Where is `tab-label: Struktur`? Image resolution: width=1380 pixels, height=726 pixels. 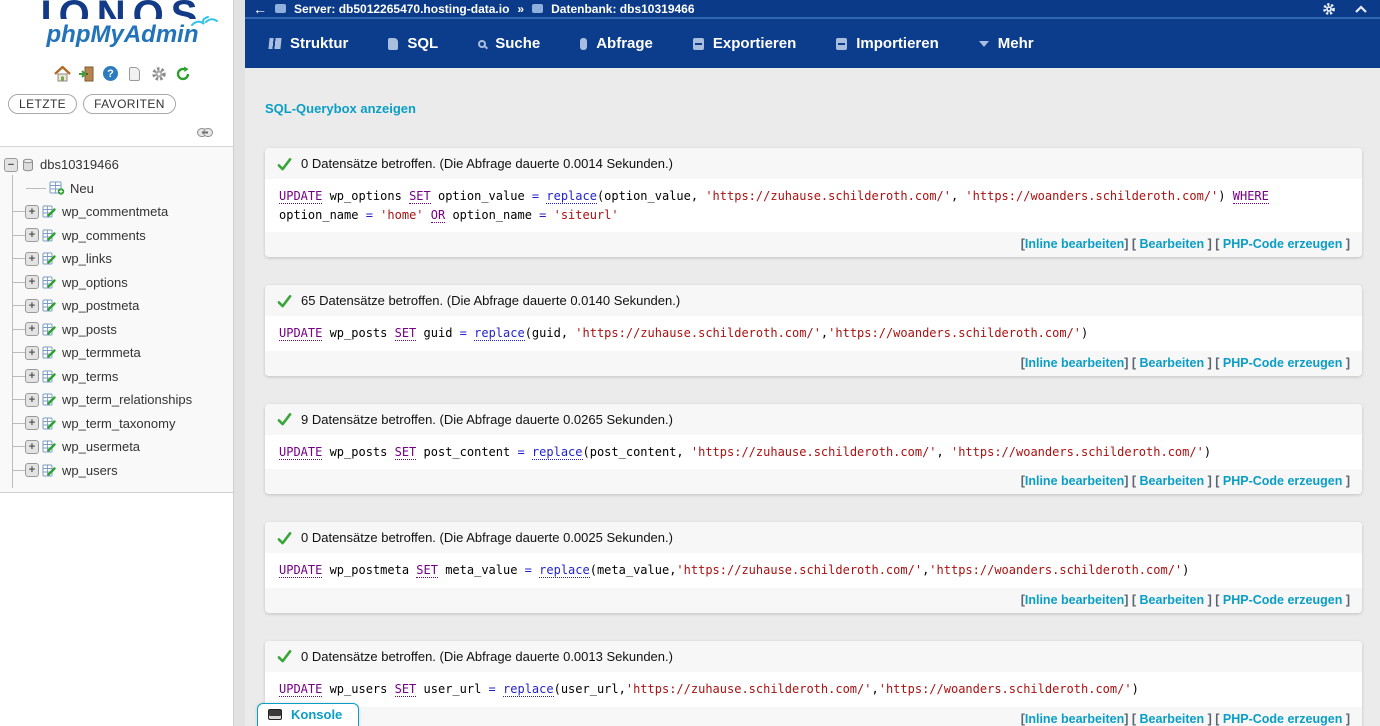
tab-label: Struktur is located at coordinates (319, 43).